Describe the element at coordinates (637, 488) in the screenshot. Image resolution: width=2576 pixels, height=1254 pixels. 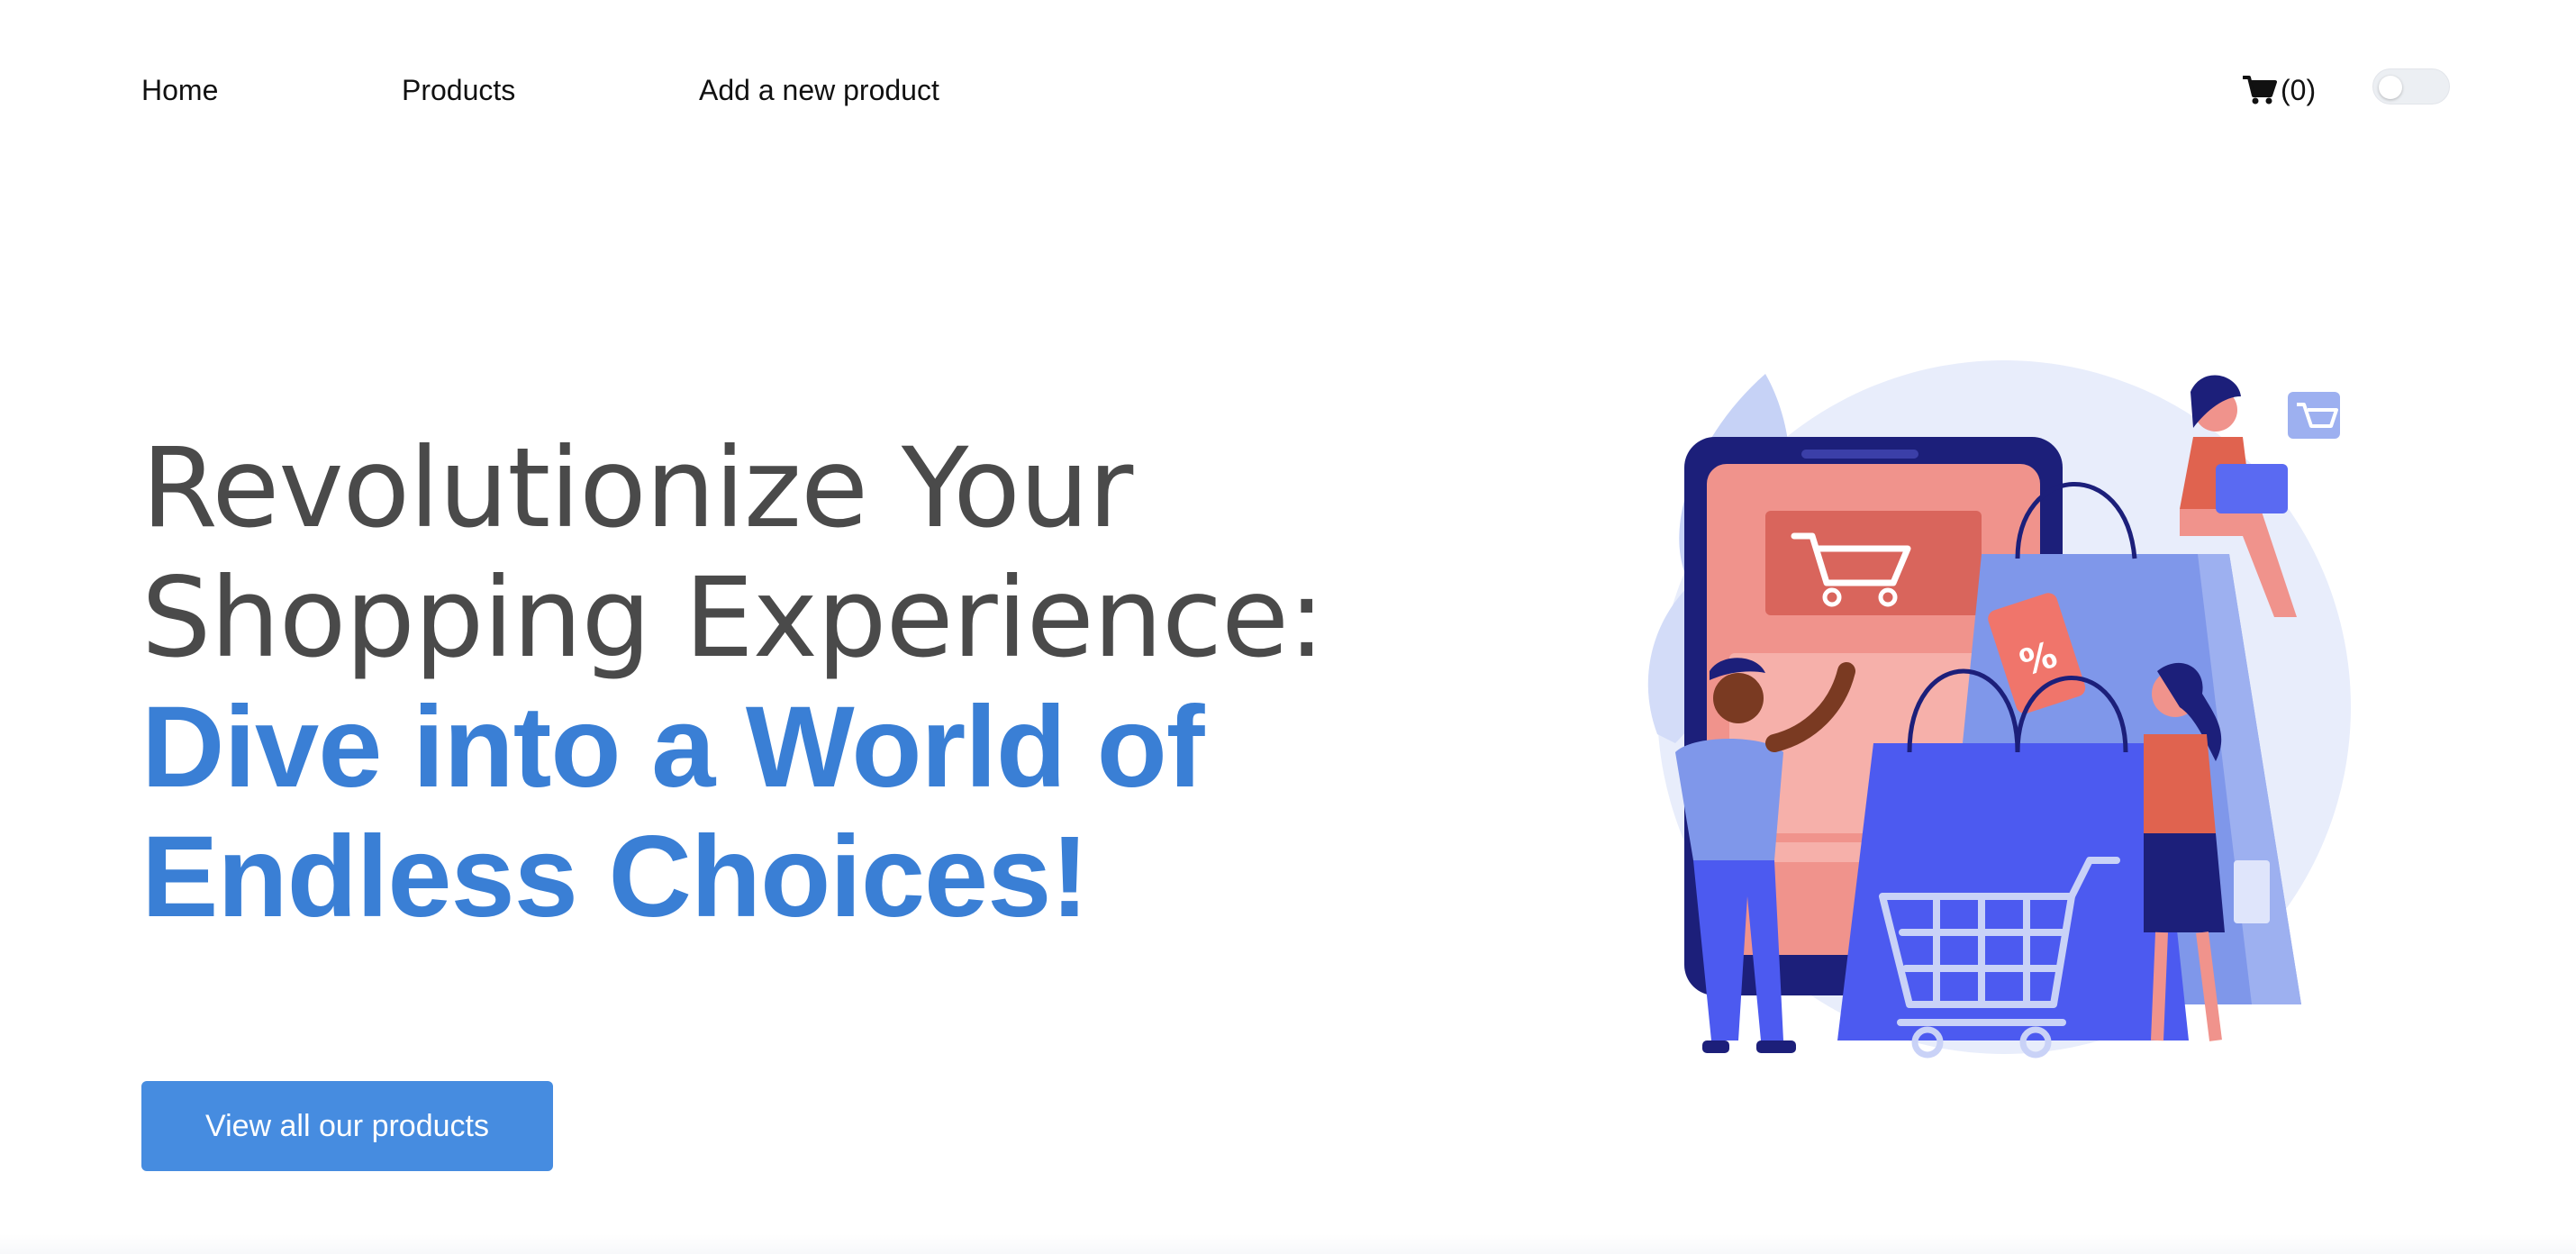
I see `hero-line-1: Revolutionize Your` at that location.